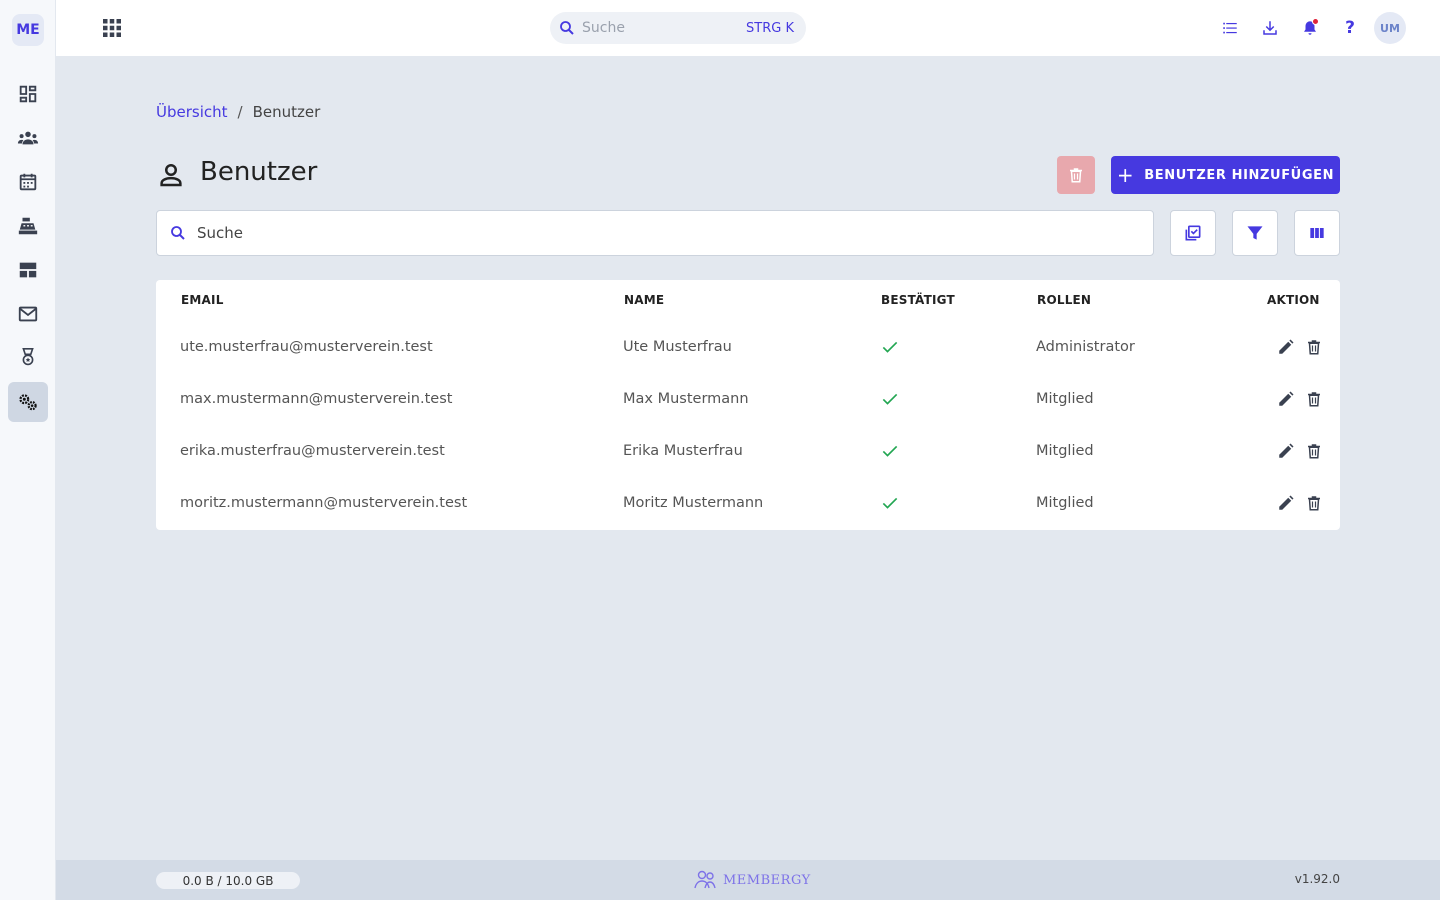  I want to click on user-search, so click(655, 233).